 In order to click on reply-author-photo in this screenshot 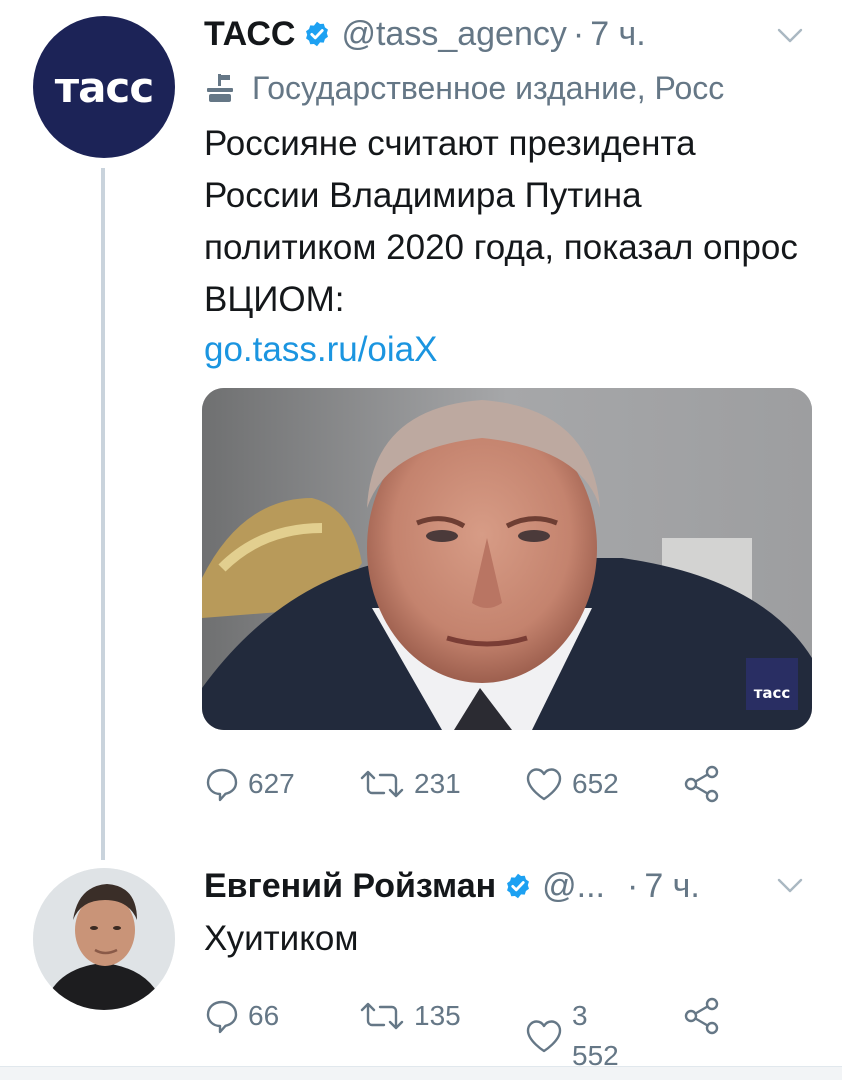, I will do `click(104, 939)`.